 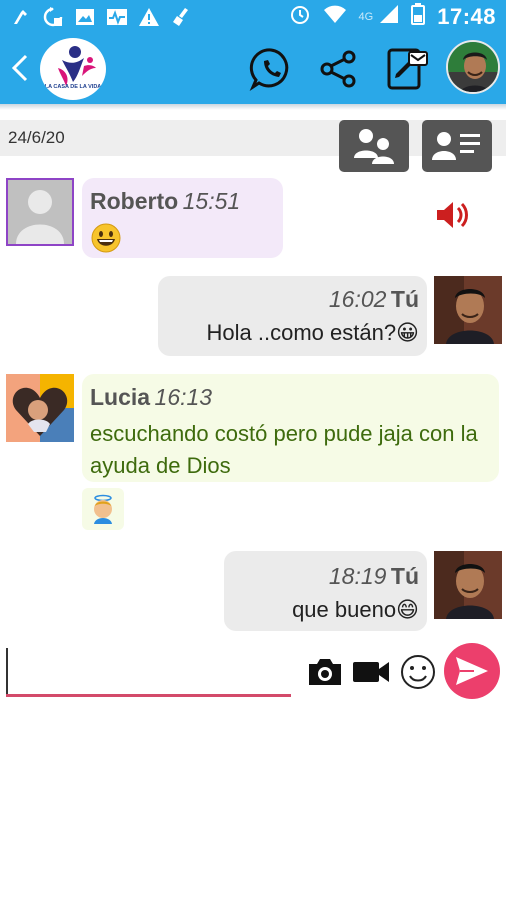 What do you see at coordinates (73, 87) in the screenshot?
I see `logo-text: LA CASA DE LA VIDA` at bounding box center [73, 87].